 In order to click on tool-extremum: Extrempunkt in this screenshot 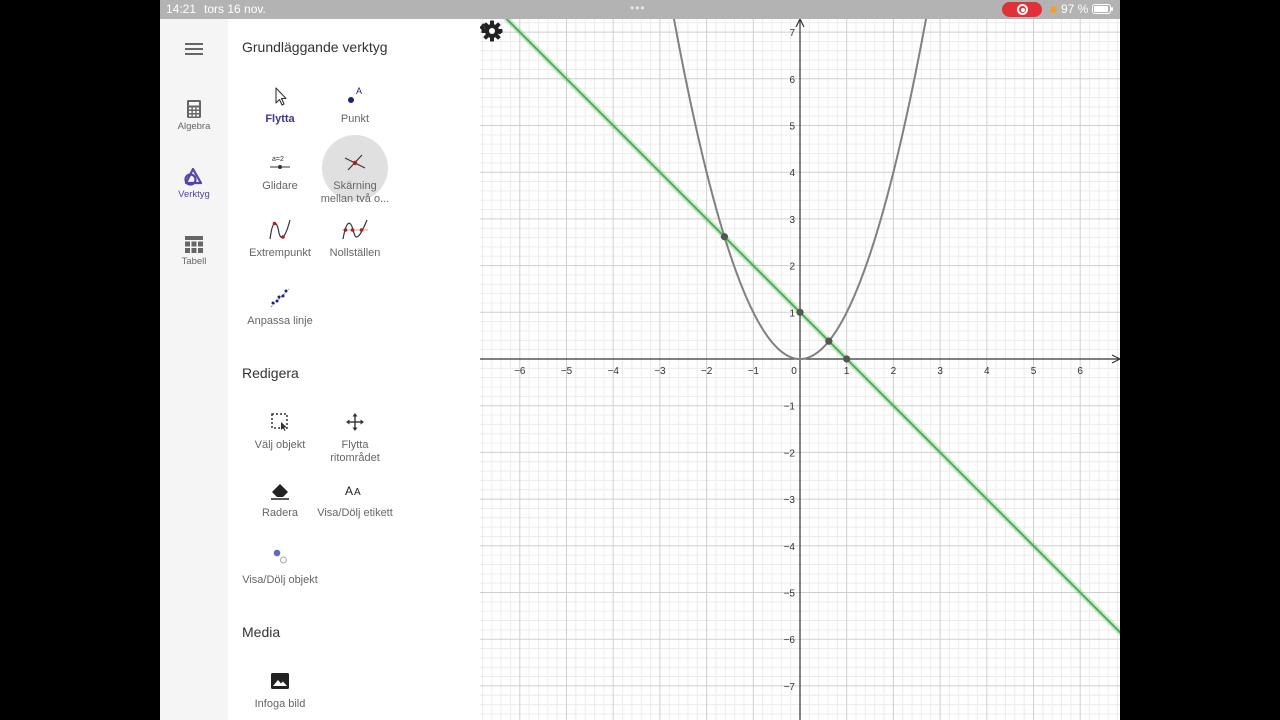, I will do `click(280, 239)`.